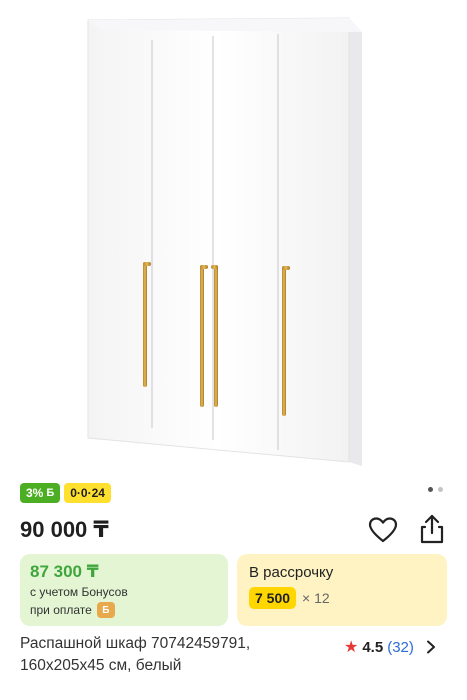 This screenshot has height=700, width=467. I want to click on bonus-badge: 3% Б, so click(40, 493).